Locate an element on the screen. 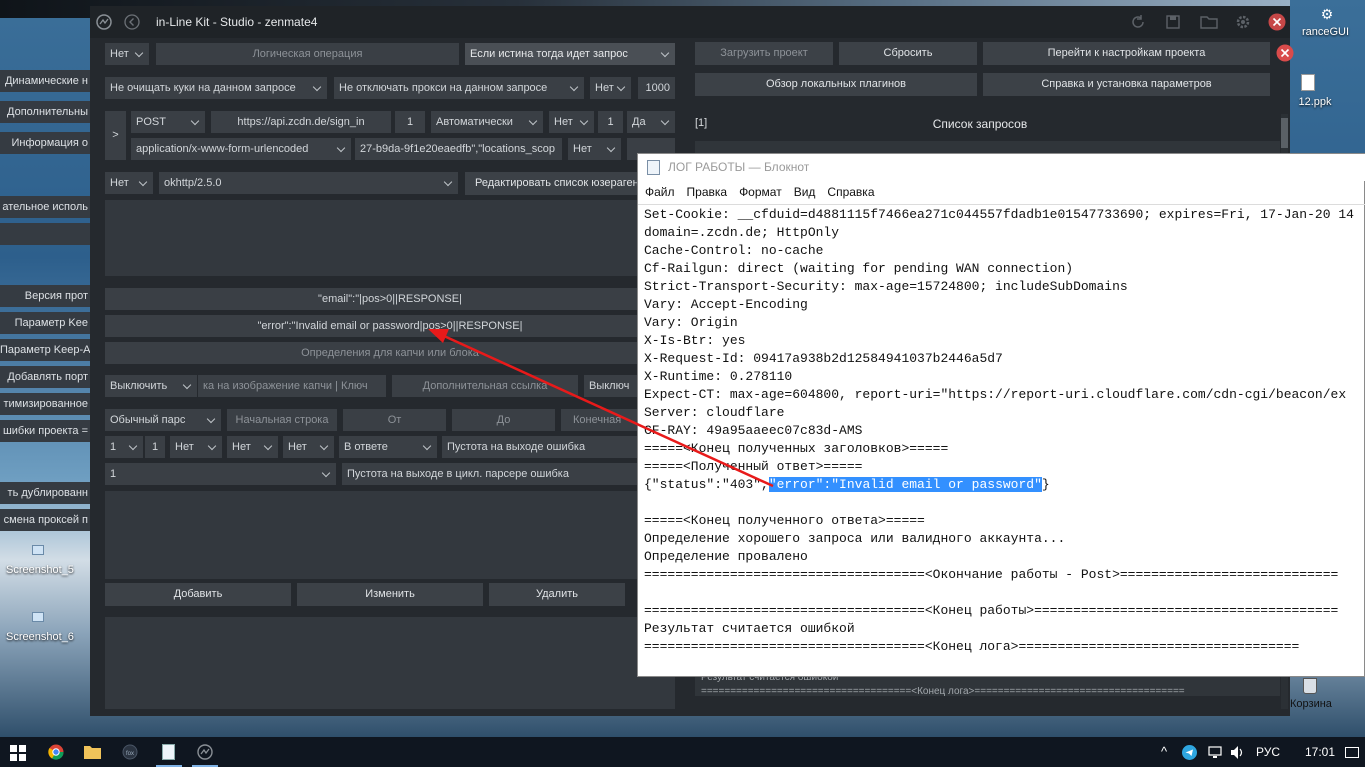 The height and width of the screenshot is (767, 1365). refresh-icon is located at coordinates (1138, 22).